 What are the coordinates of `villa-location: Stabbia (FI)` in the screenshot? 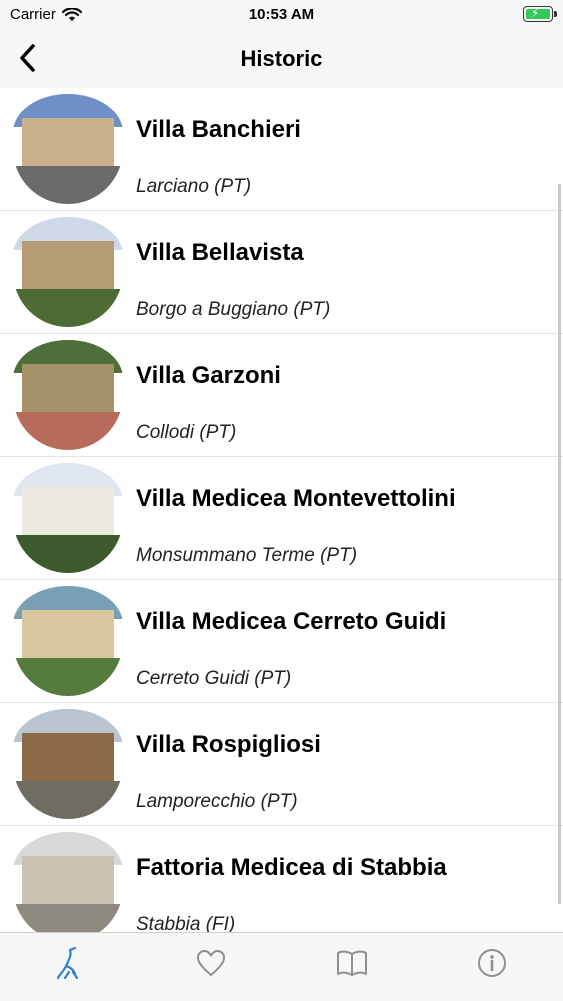 It's located at (186, 923).